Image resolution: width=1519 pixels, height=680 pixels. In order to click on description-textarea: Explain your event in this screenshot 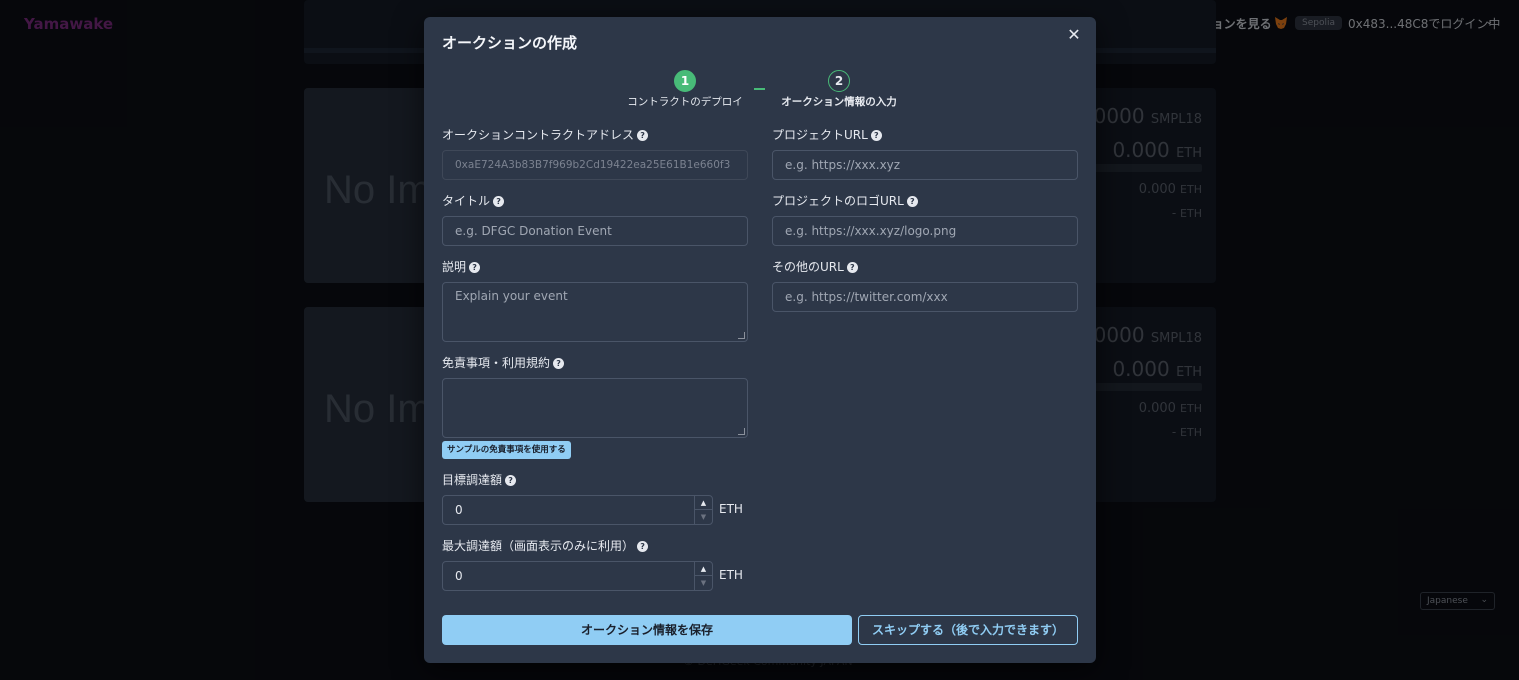, I will do `click(595, 312)`.